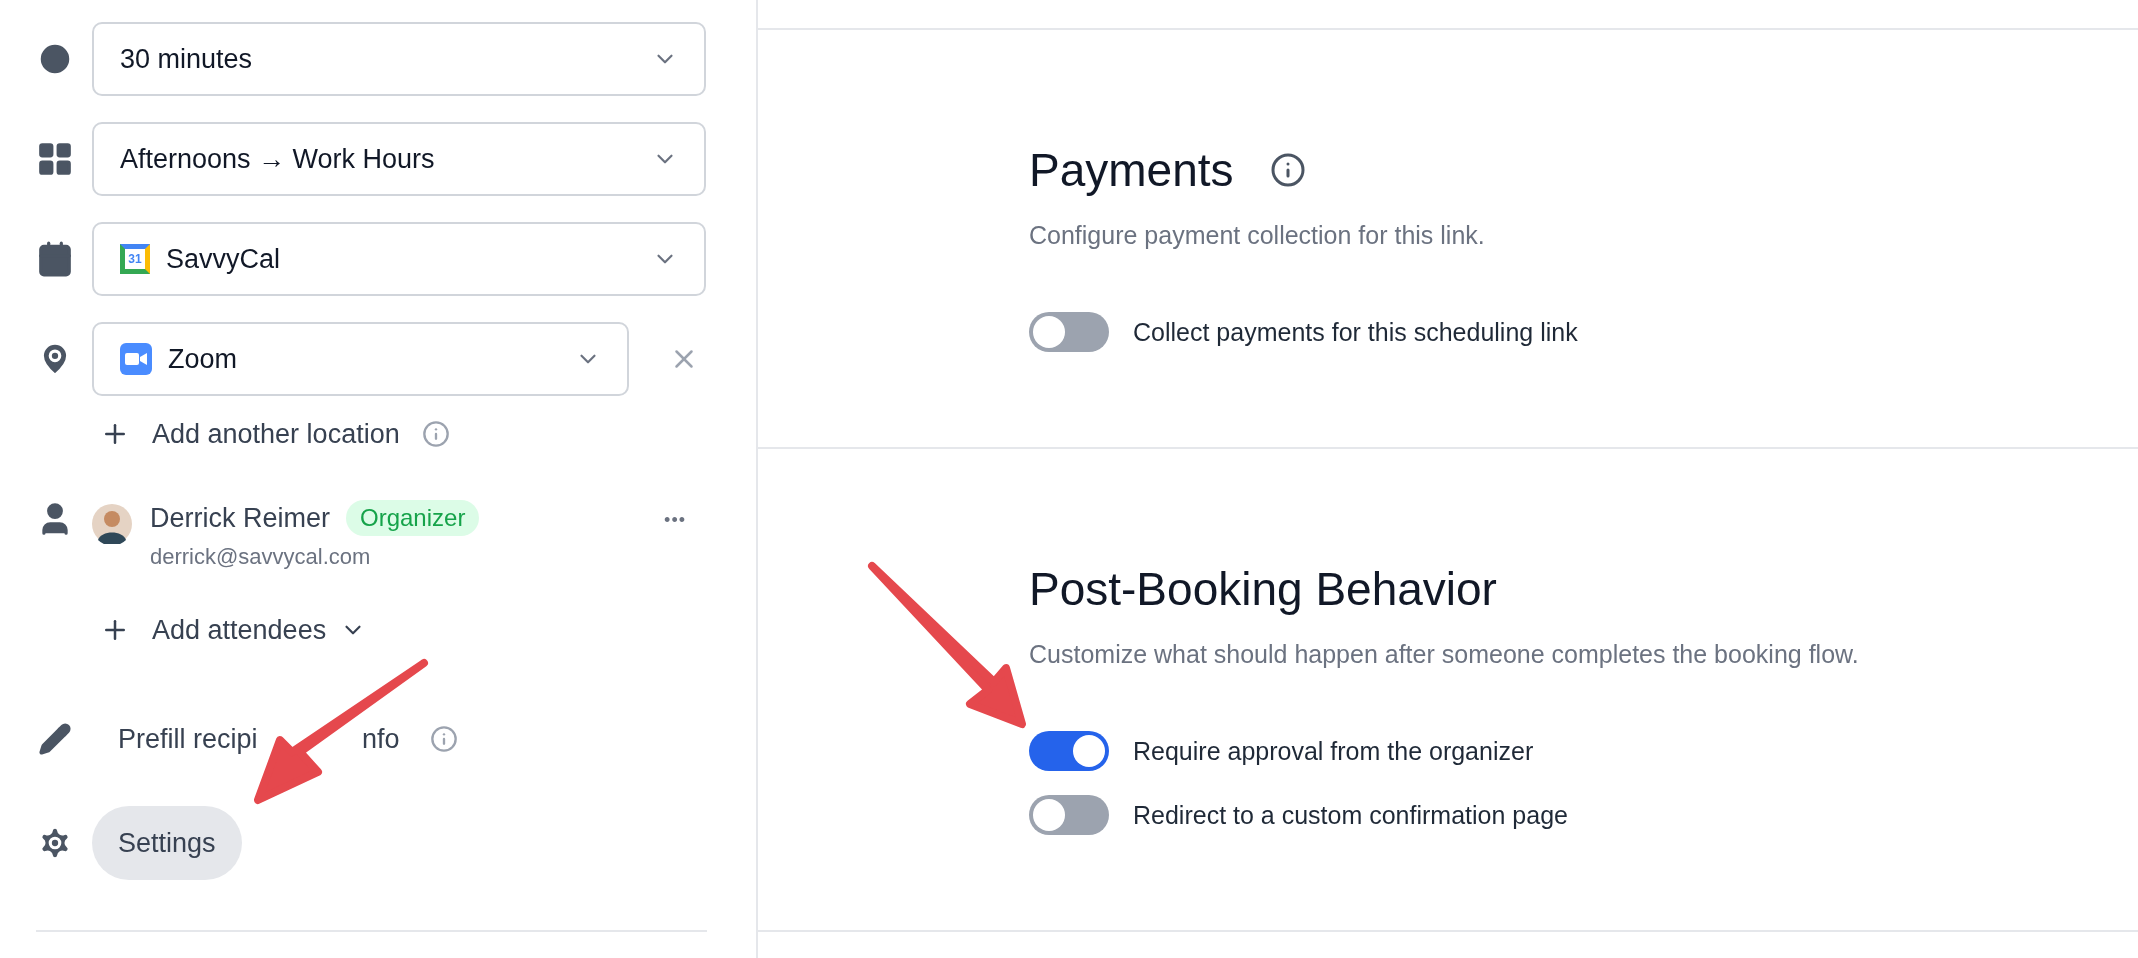  What do you see at coordinates (276, 434) in the screenshot?
I see `add-location-link: Add another location` at bounding box center [276, 434].